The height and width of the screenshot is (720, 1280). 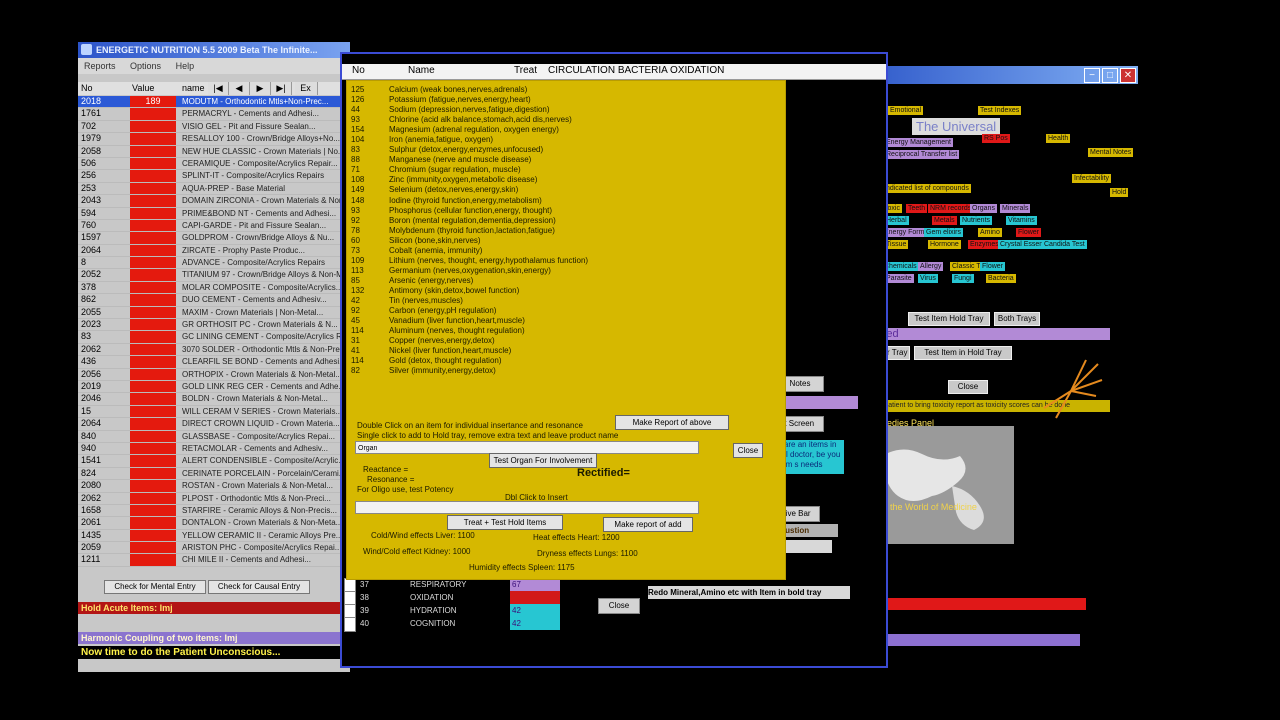 What do you see at coordinates (543, 460) in the screenshot?
I see `test-organ-button: Test Organ For Involvement` at bounding box center [543, 460].